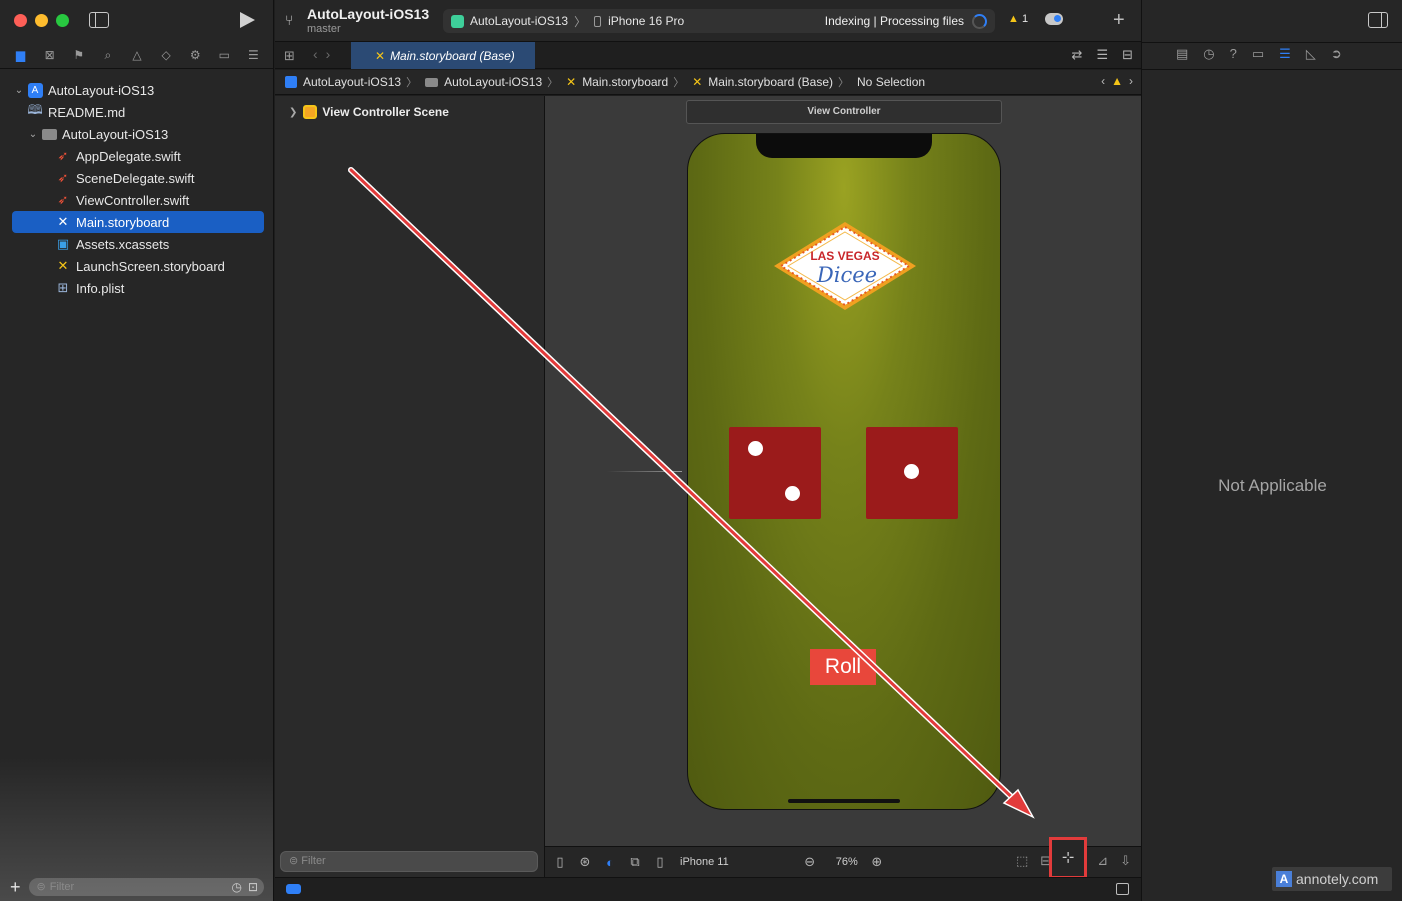 This screenshot has height=901, width=1402. Describe the element at coordinates (138, 90) in the screenshot. I see `tree-item-project: ⌄ A AutoLayout-iOS13` at that location.